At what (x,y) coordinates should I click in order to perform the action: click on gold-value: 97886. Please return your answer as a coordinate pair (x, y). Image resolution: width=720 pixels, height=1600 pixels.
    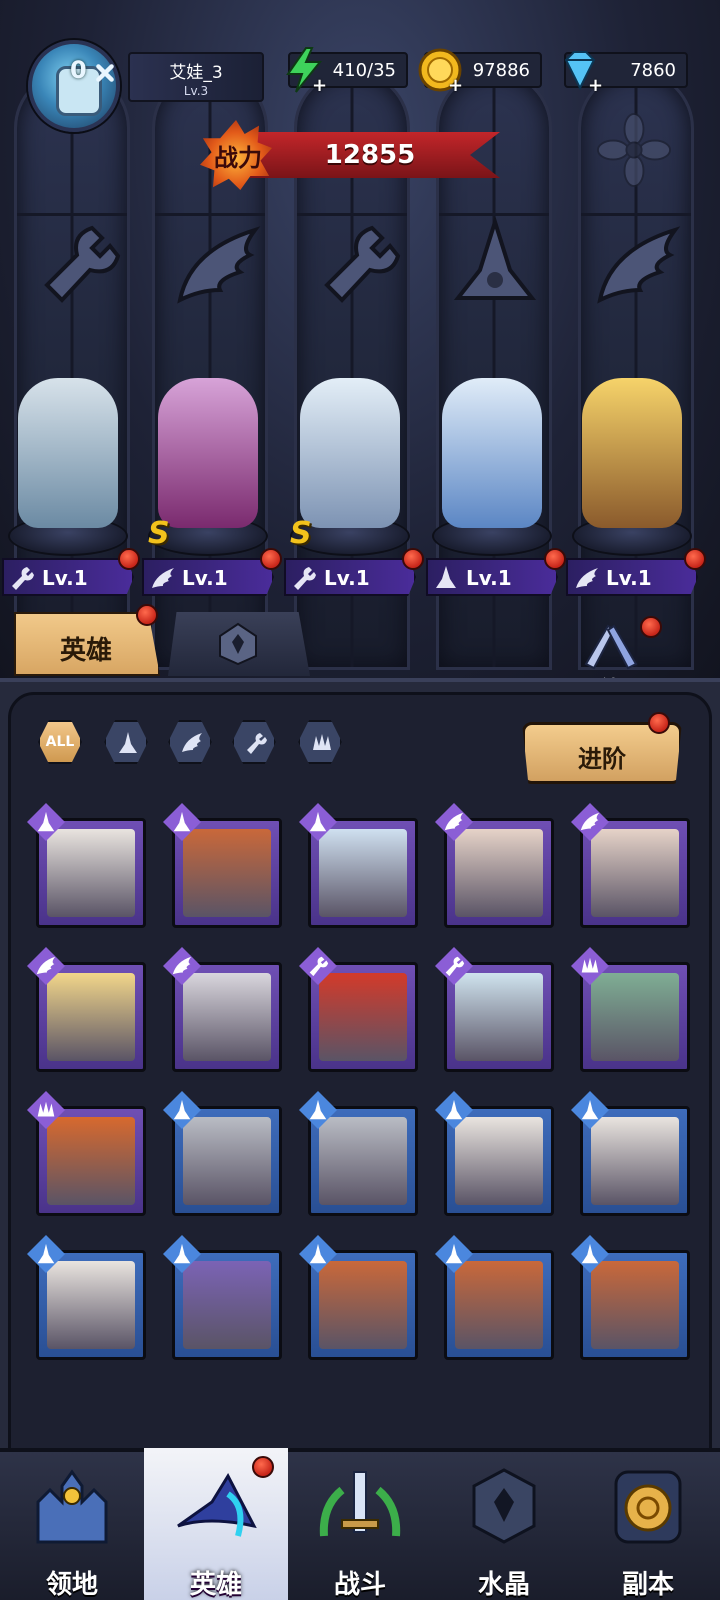
    Looking at the image, I should click on (501, 70).